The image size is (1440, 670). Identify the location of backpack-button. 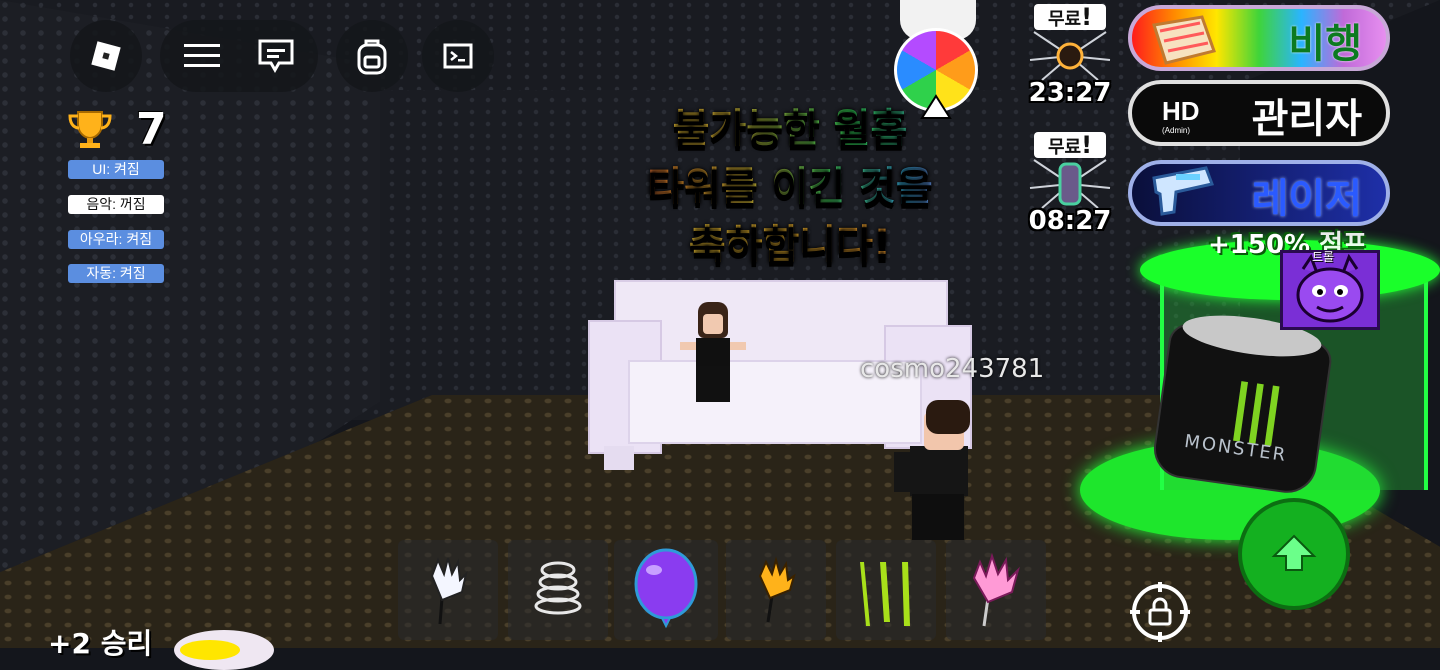
(372, 56).